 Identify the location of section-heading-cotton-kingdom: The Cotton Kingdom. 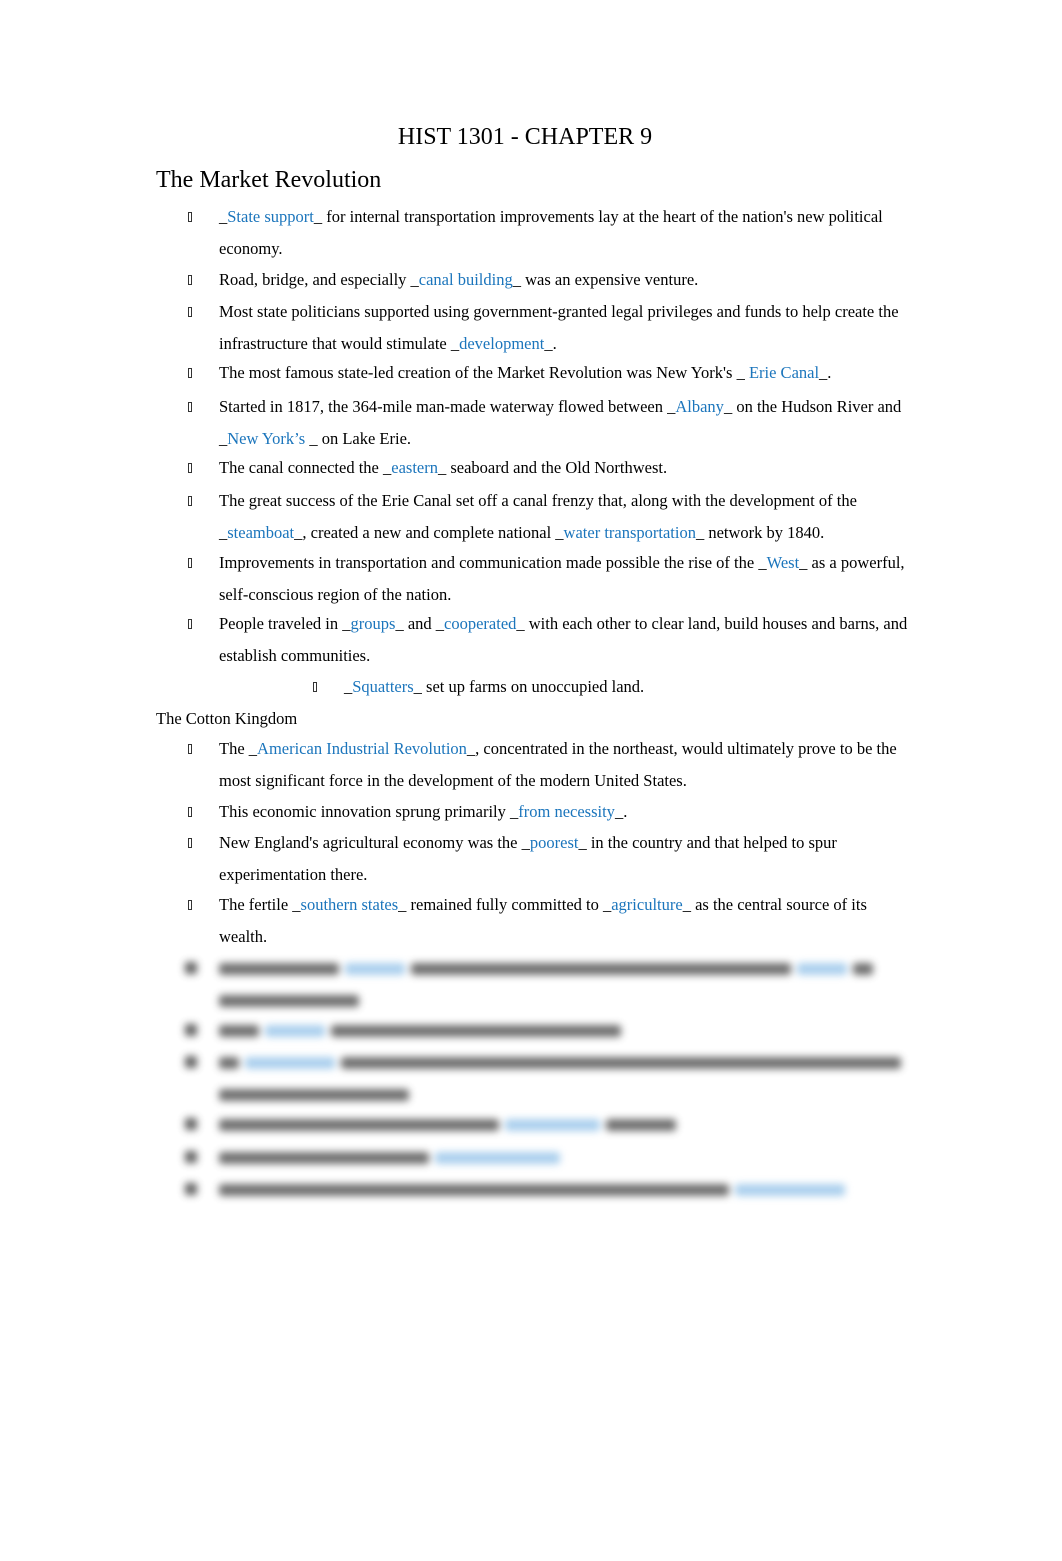
(227, 718).